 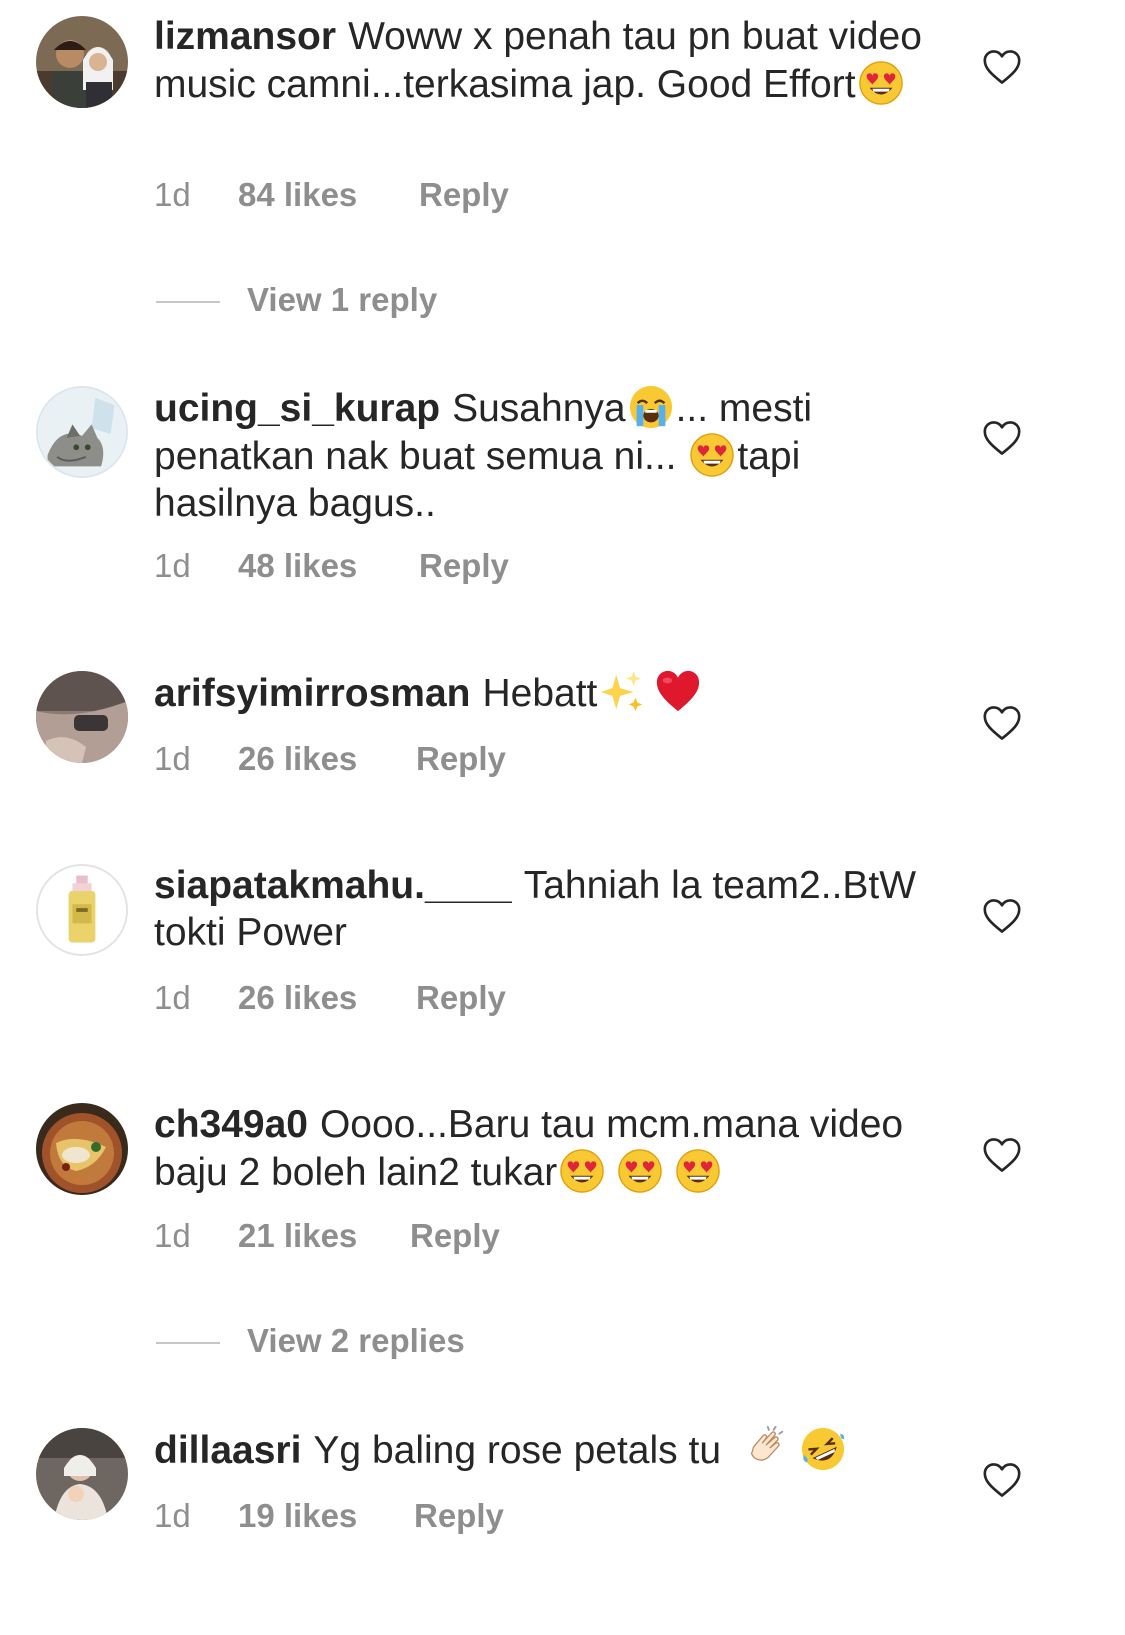 What do you see at coordinates (522, 1450) in the screenshot?
I see `comment-body: Yg baling rose petals tu` at bounding box center [522, 1450].